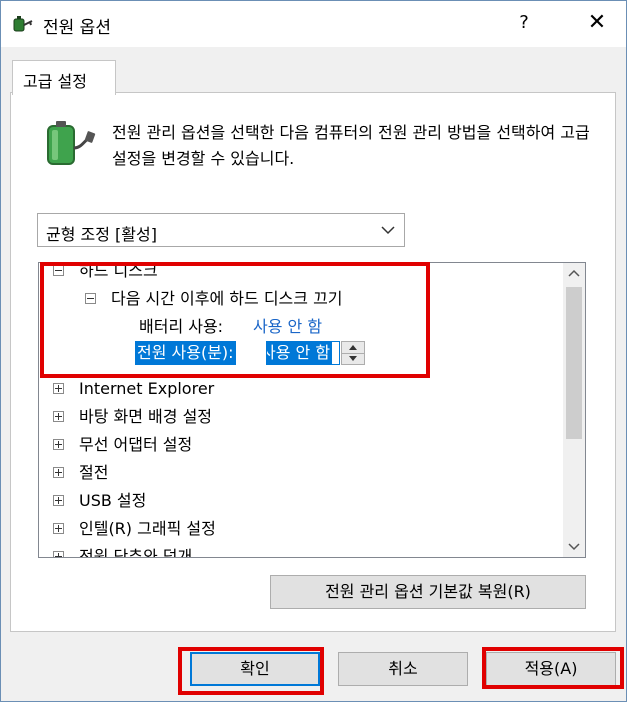  I want to click on tree-item-label: 무선 어댑터 설정, so click(136, 444).